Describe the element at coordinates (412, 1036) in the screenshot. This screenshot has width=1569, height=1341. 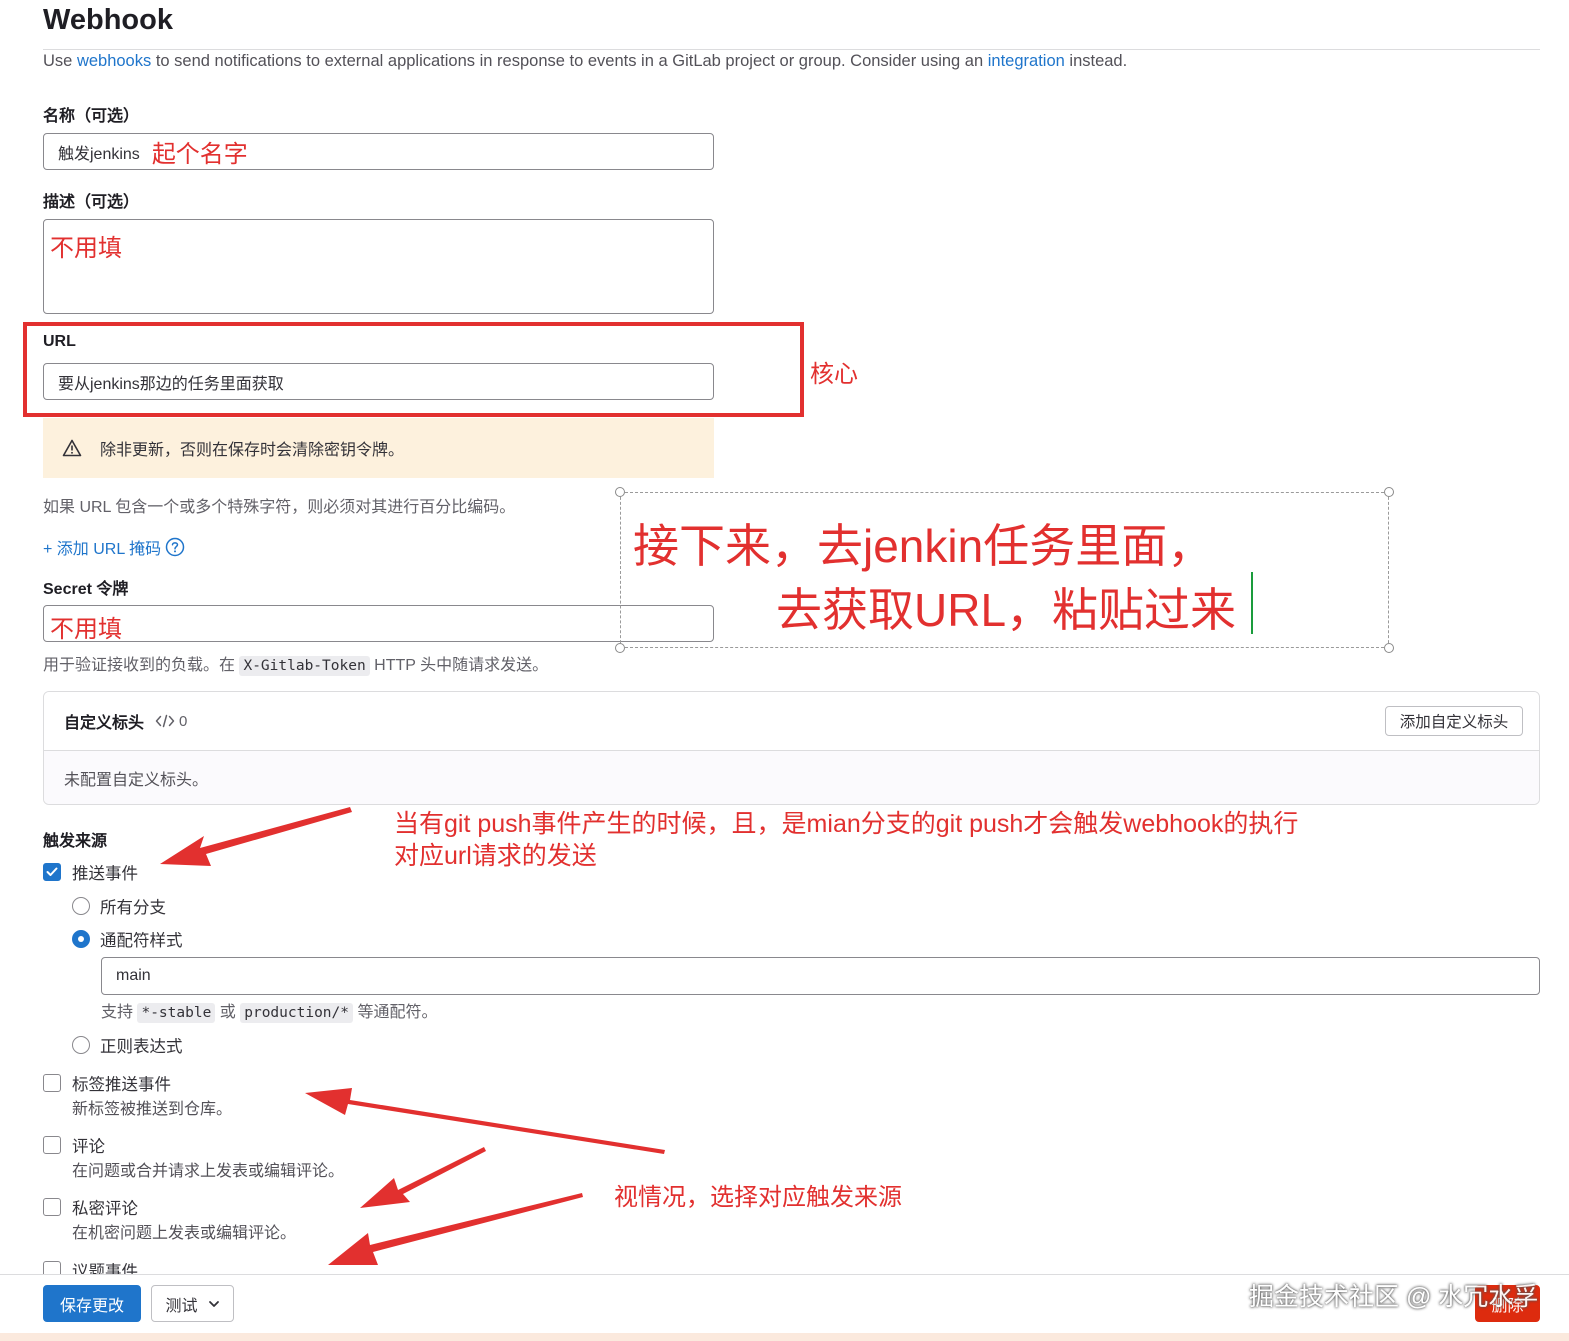
I see `annotation-arrows` at that location.